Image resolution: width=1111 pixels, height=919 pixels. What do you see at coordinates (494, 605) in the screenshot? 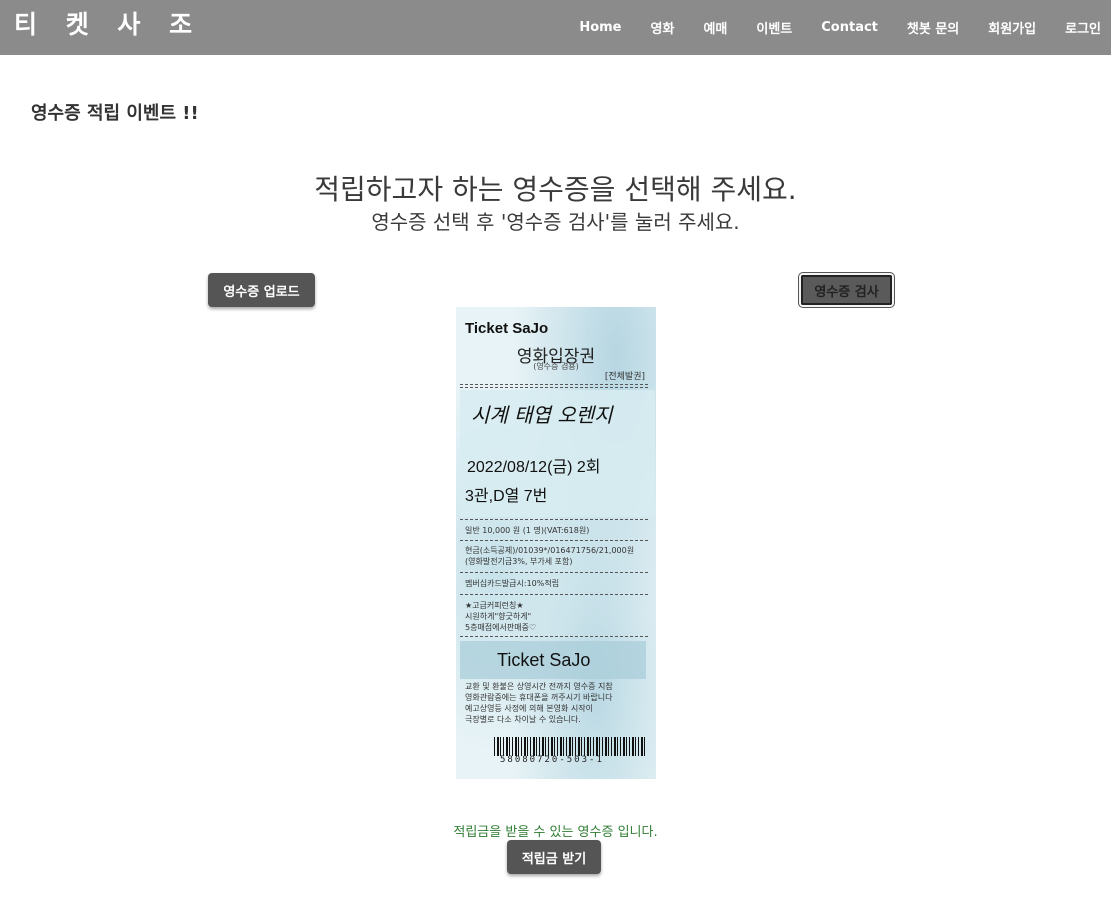
I see `receipt-promo-line: ★고급커피런칭★` at bounding box center [494, 605].